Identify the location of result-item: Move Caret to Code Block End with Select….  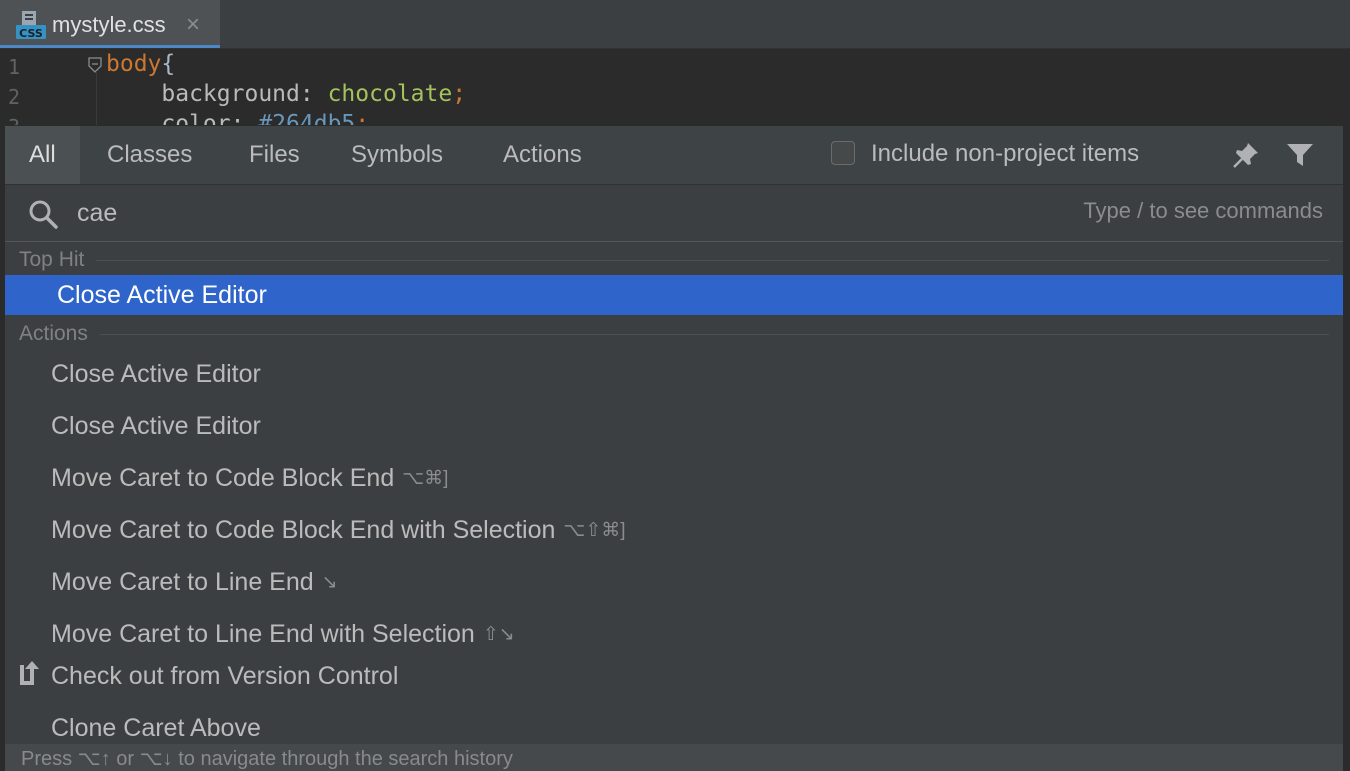
(674, 530).